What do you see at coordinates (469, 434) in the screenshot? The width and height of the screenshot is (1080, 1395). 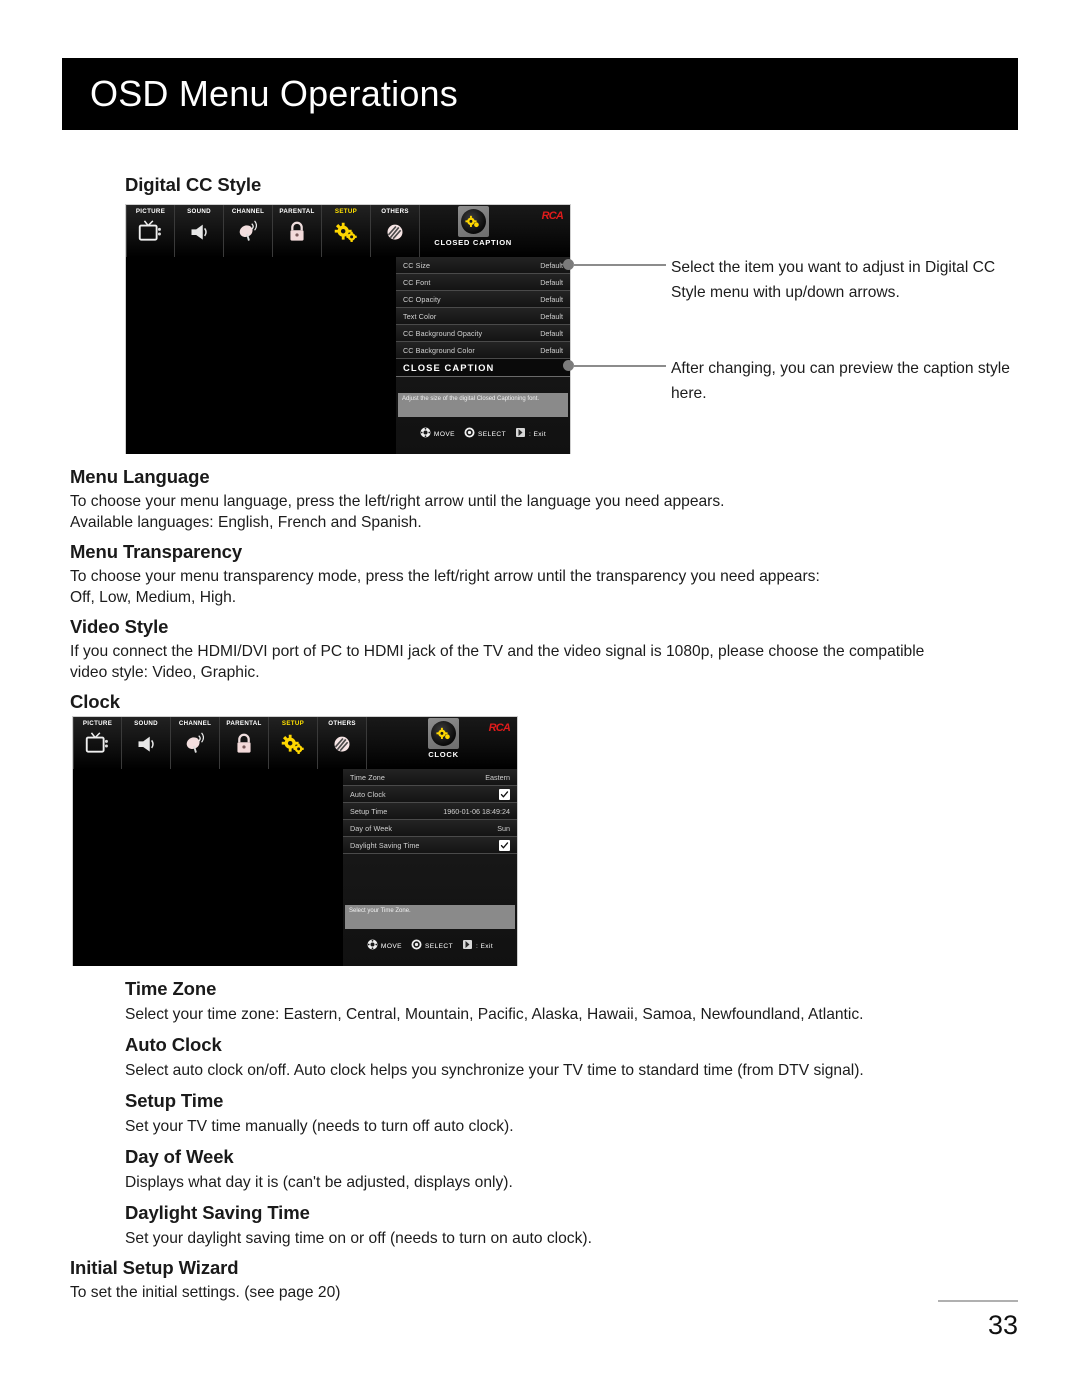 I see `ok-button-icon` at bounding box center [469, 434].